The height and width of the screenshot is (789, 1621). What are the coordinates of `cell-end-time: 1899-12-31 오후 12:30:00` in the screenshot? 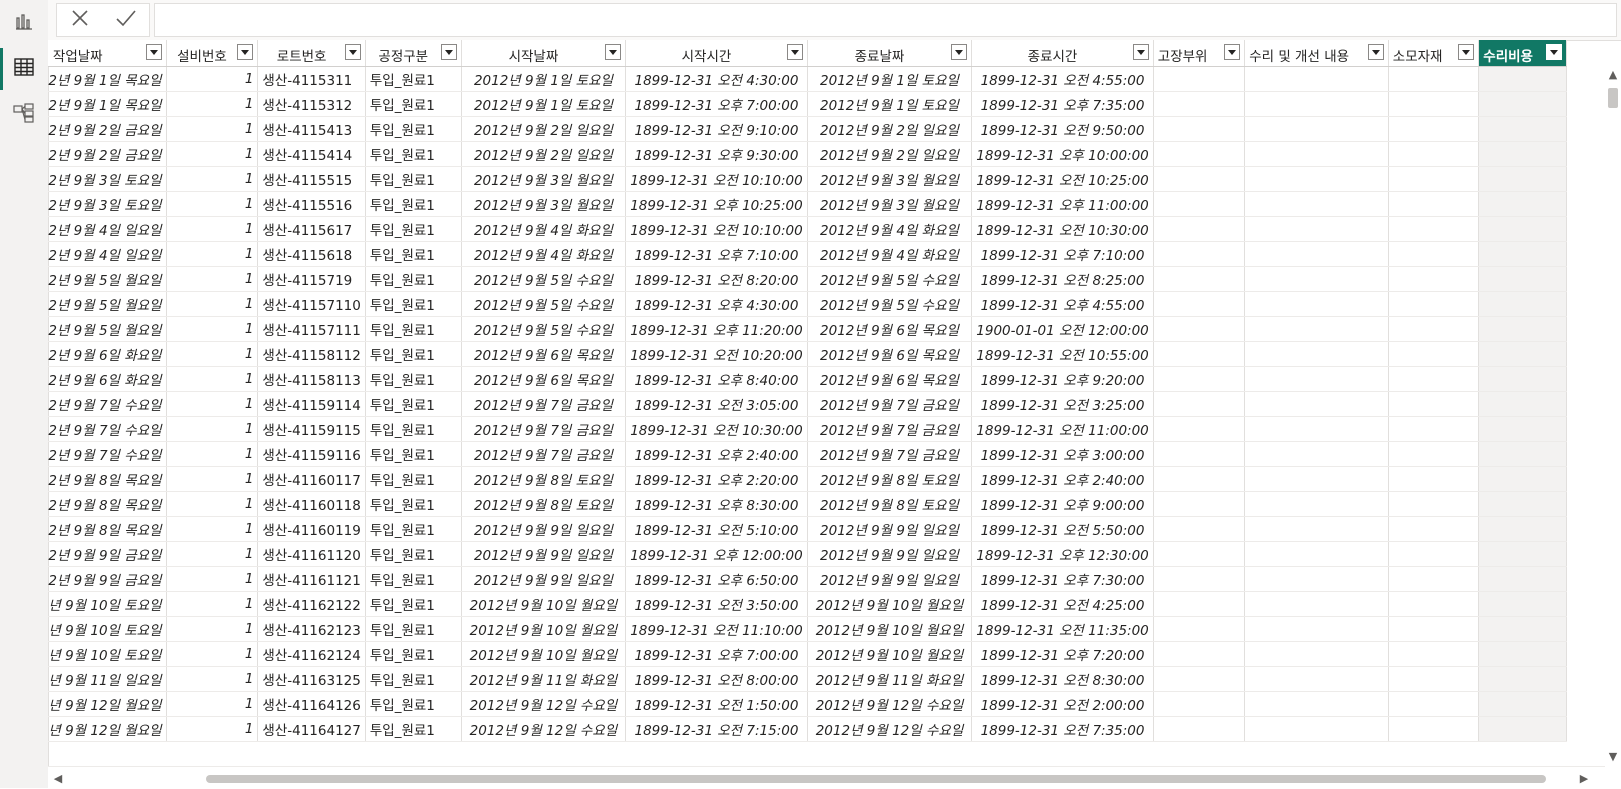 It's located at (1062, 554).